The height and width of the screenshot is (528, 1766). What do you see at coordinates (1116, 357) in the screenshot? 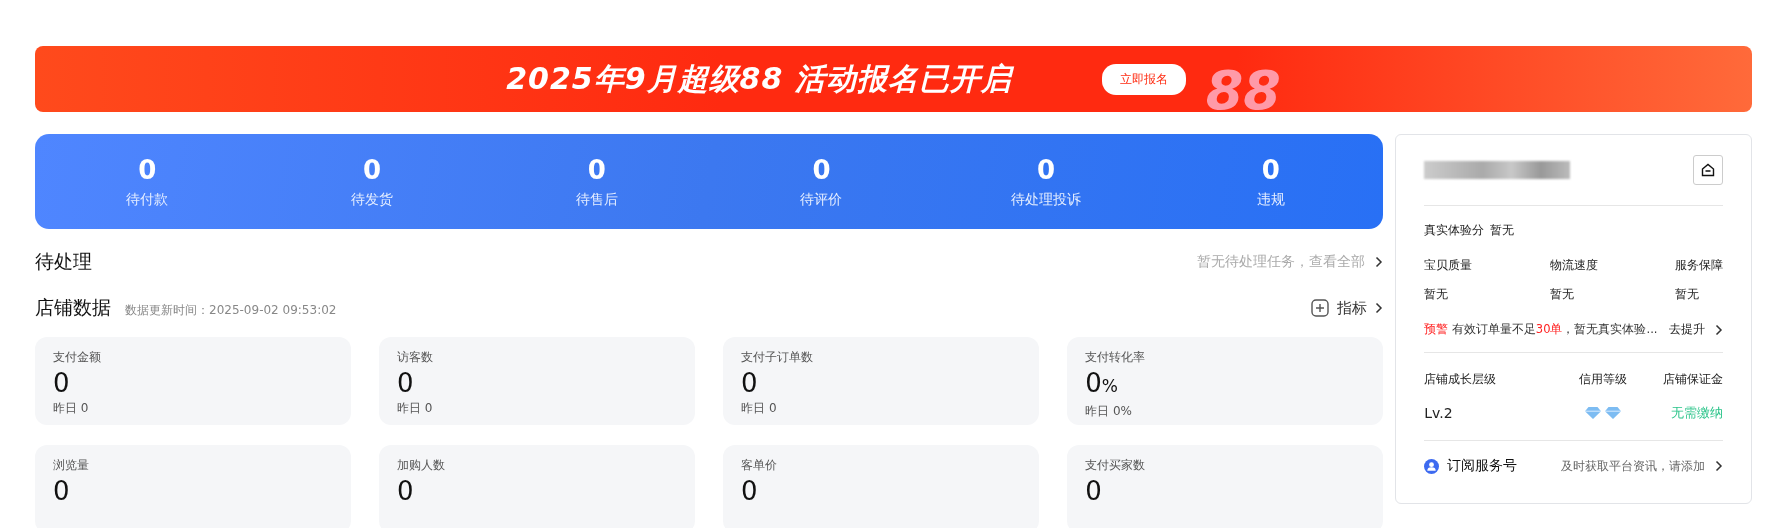
I see `metric-label: 支付转化率` at bounding box center [1116, 357].